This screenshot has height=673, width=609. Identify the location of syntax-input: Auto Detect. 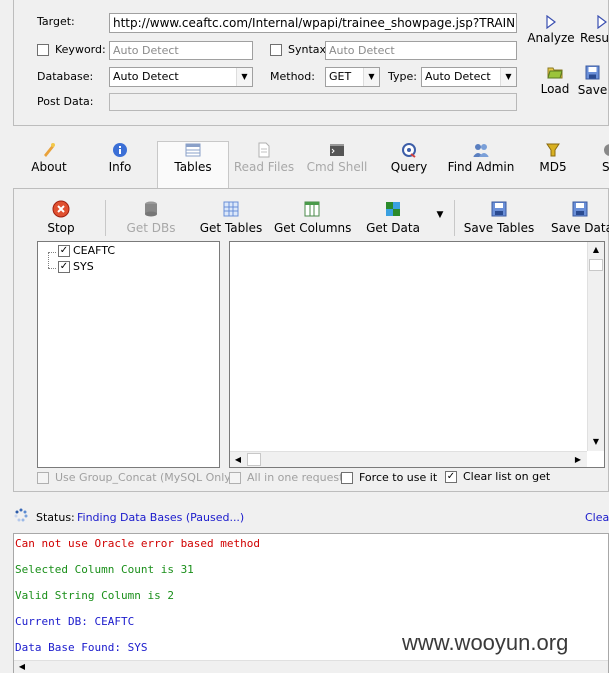
(421, 50).